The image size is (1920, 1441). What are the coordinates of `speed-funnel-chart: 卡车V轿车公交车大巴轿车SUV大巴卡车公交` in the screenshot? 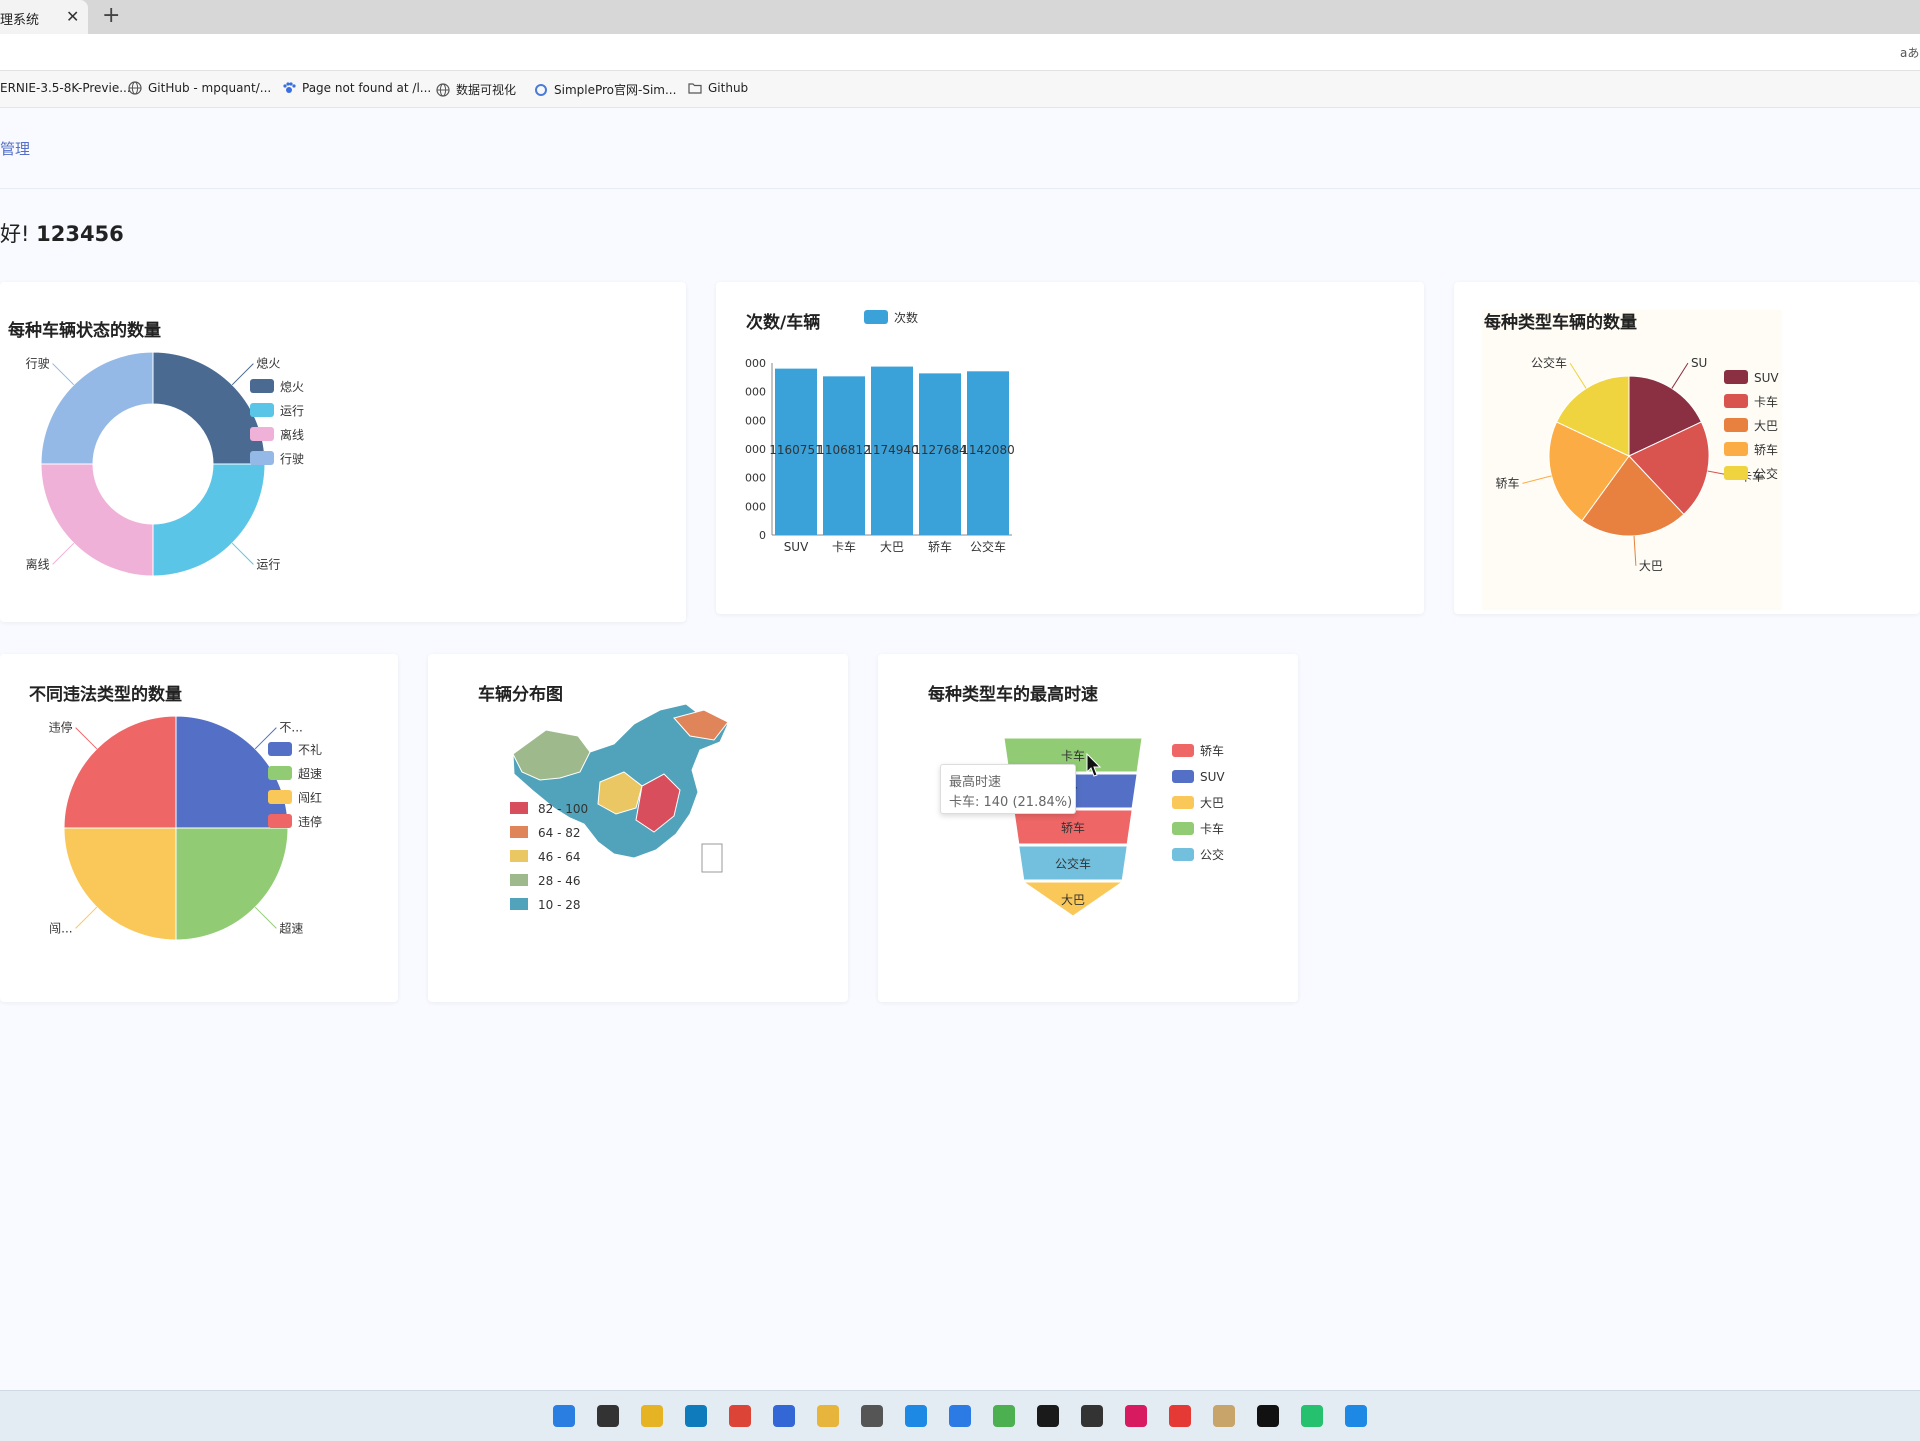 It's located at (1088, 828).